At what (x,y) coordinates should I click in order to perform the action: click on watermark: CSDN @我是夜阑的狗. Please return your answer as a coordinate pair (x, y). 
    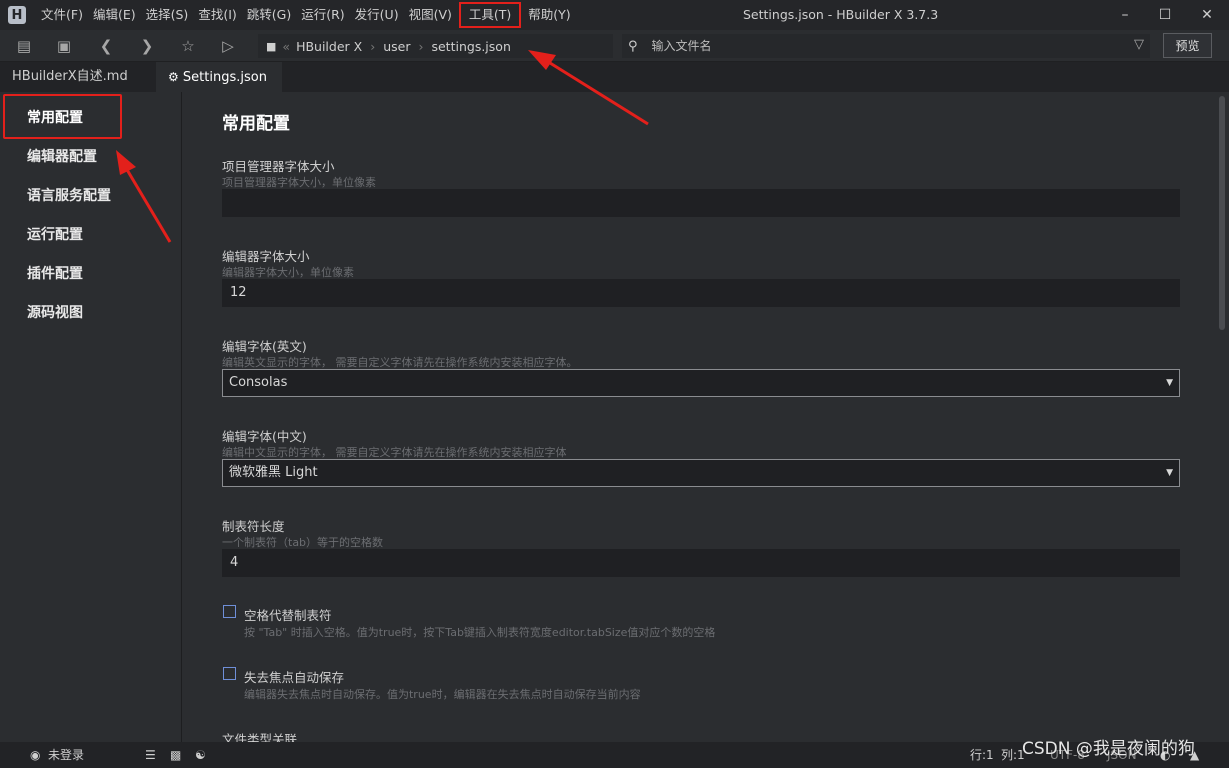
    Looking at the image, I should click on (1108, 749).